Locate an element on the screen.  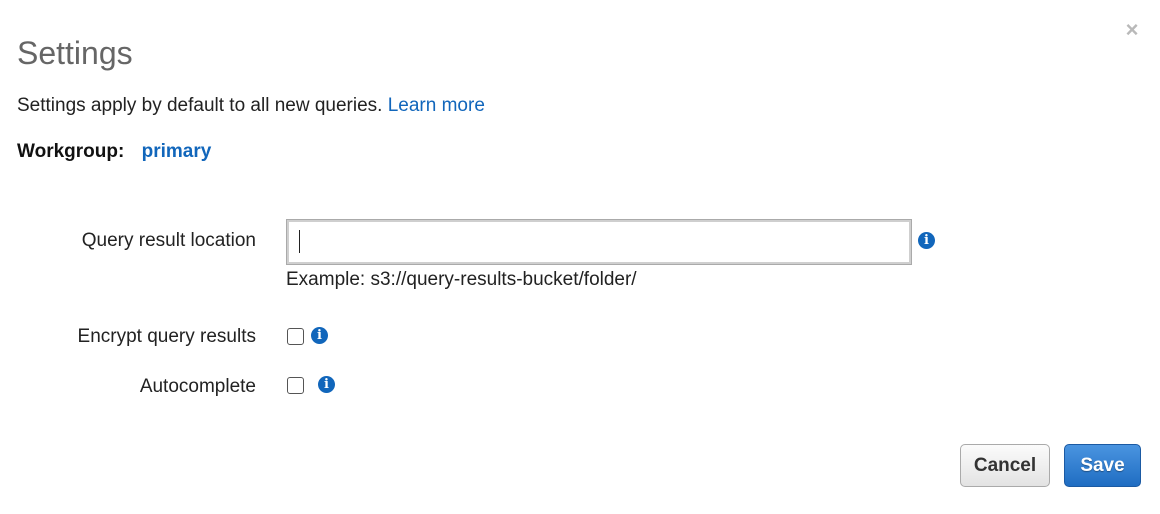
workgroup-label: Workgroup: is located at coordinates (71, 151).